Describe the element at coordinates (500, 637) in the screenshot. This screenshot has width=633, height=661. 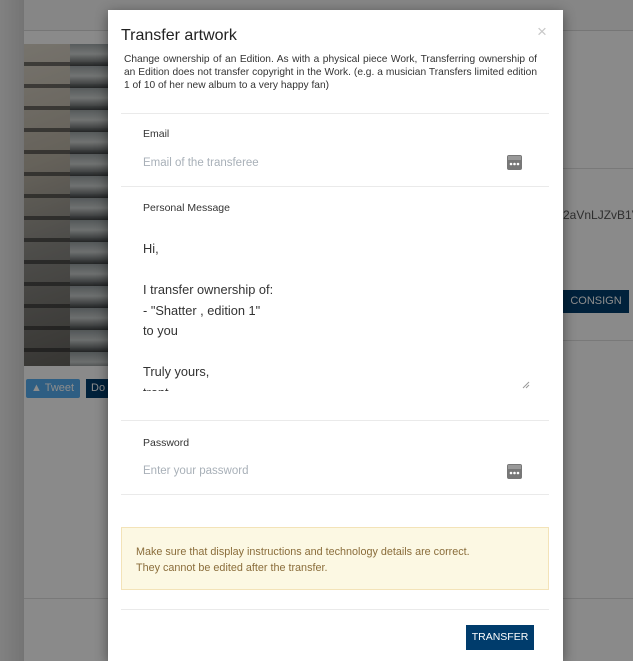
I see `transfer-button: TRANSFER` at that location.